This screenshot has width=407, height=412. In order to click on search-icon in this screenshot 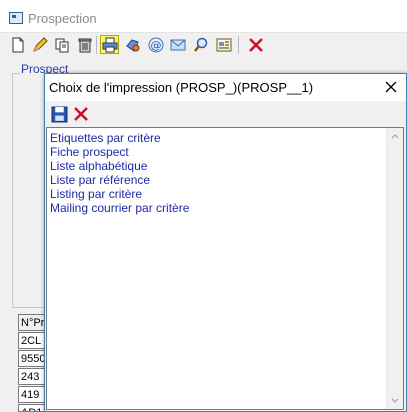, I will do `click(200, 44)`.